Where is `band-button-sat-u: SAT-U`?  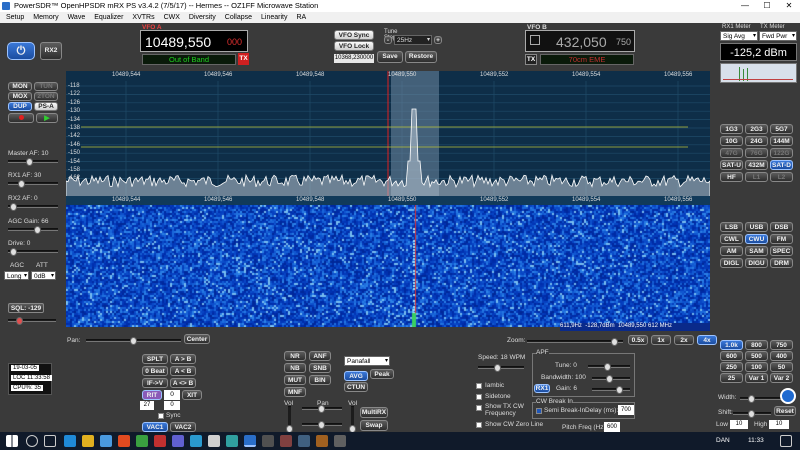
band-button-sat-u: SAT-U is located at coordinates (731, 165).